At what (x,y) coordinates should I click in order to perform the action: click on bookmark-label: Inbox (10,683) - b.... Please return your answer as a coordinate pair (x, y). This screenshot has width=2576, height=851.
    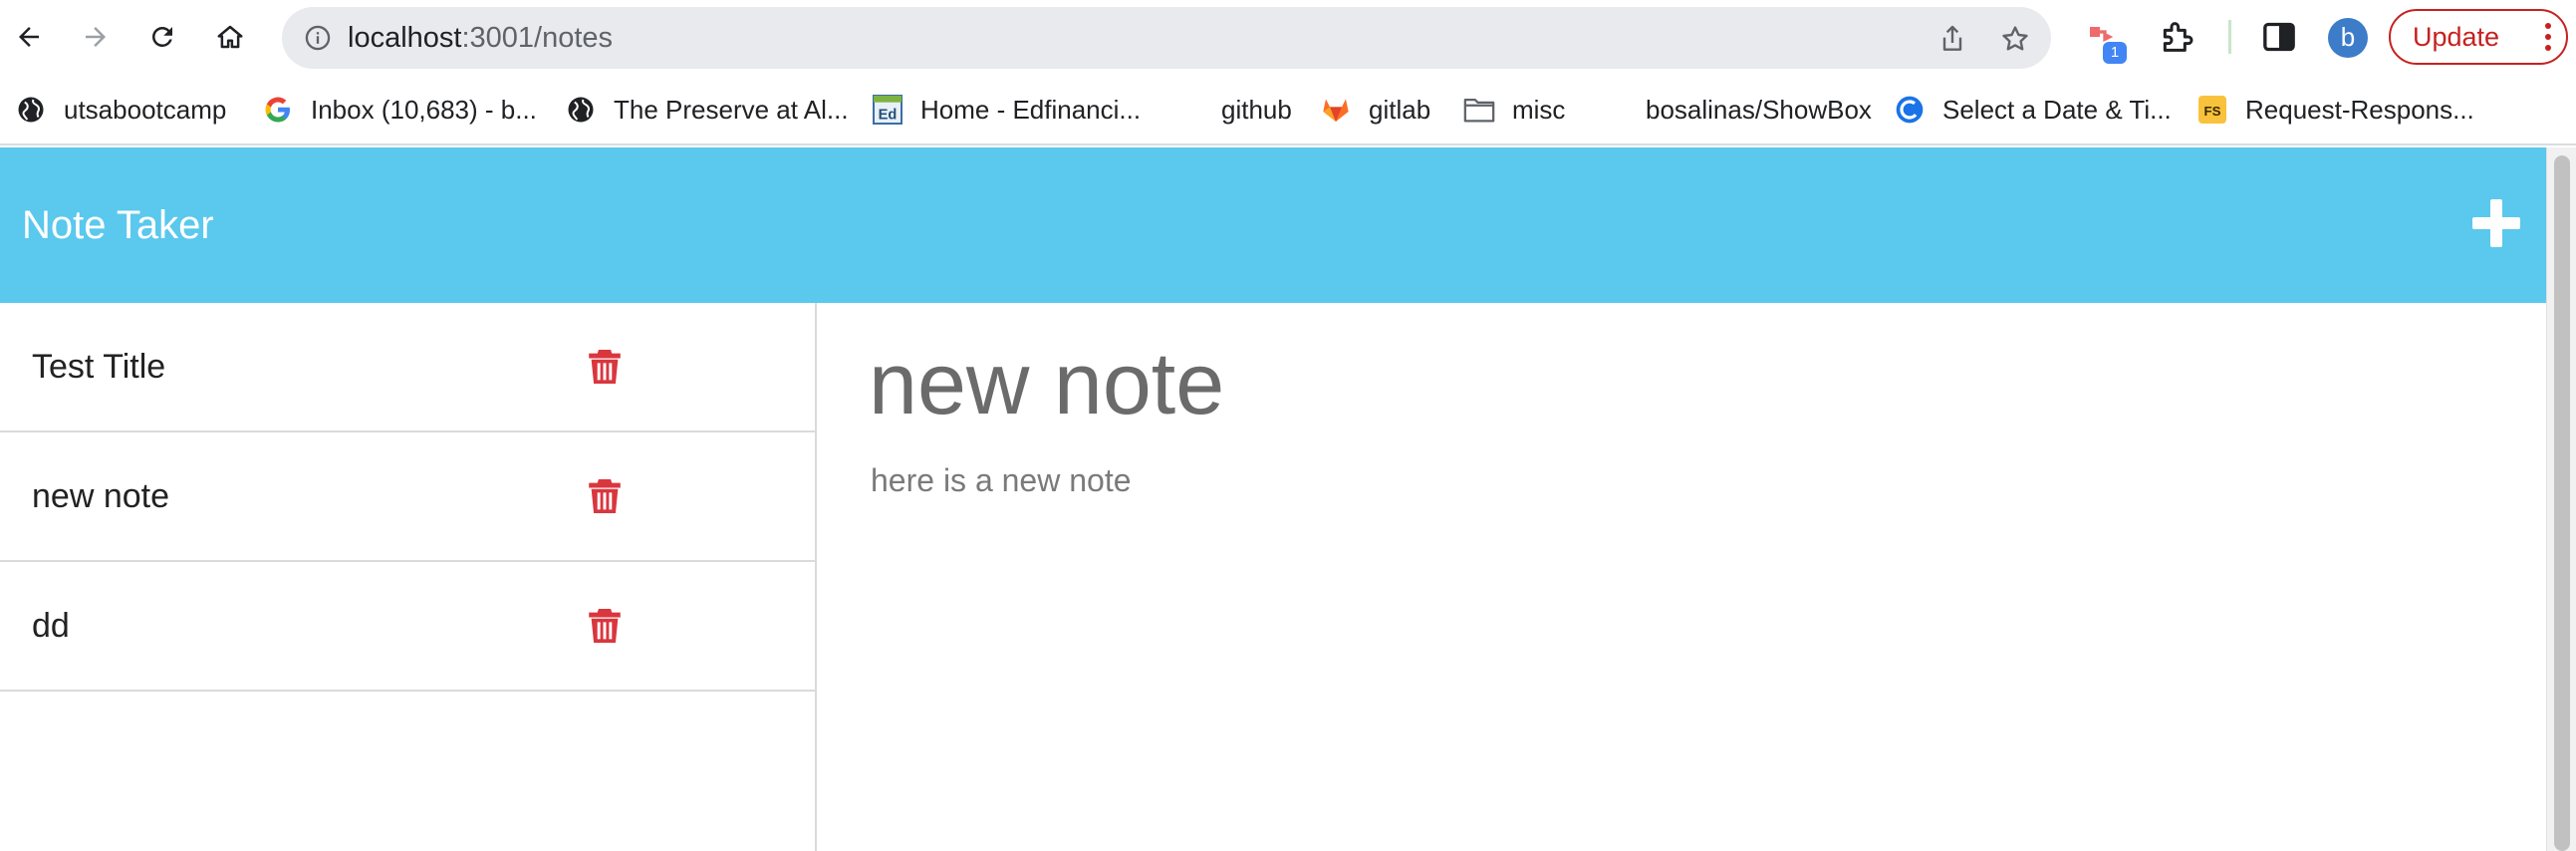
    Looking at the image, I should click on (424, 109).